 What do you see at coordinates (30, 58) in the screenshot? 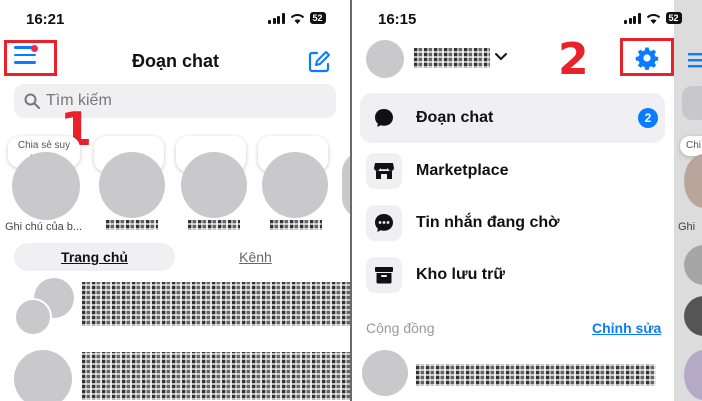
I see `highlight-box-menu` at bounding box center [30, 58].